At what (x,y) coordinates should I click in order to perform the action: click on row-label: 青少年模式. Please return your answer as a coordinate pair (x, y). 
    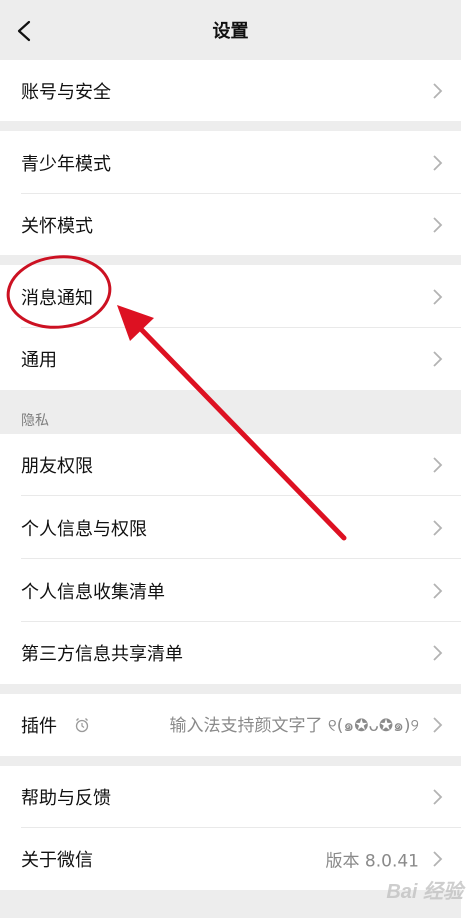
    Looking at the image, I should click on (66, 164).